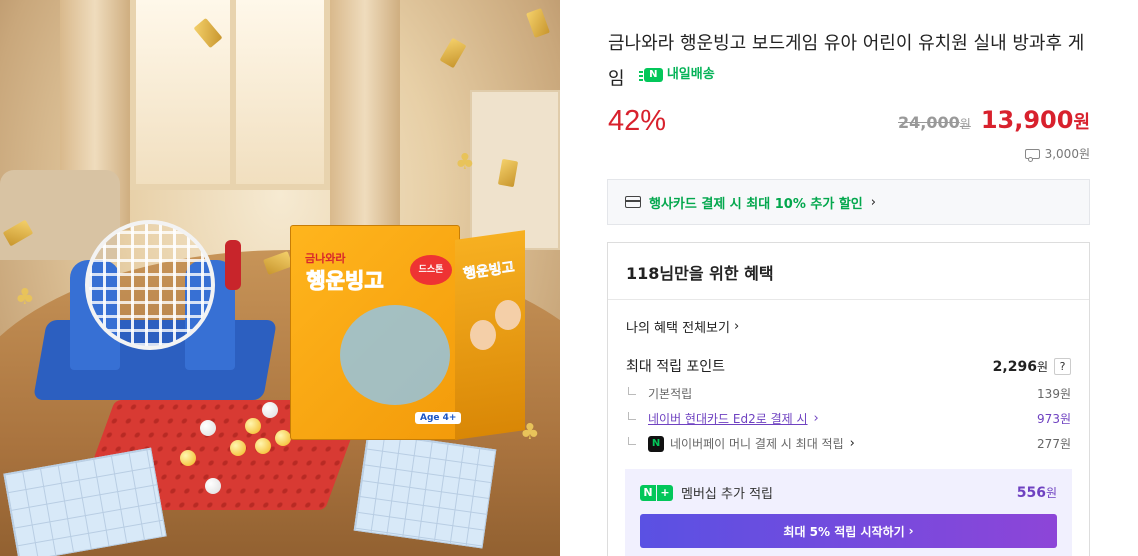 This screenshot has height=556, width=1138. I want to click on card-discount-promo: 행사카드 결제 시 최대 10% 추가 할인 ›, so click(848, 202).